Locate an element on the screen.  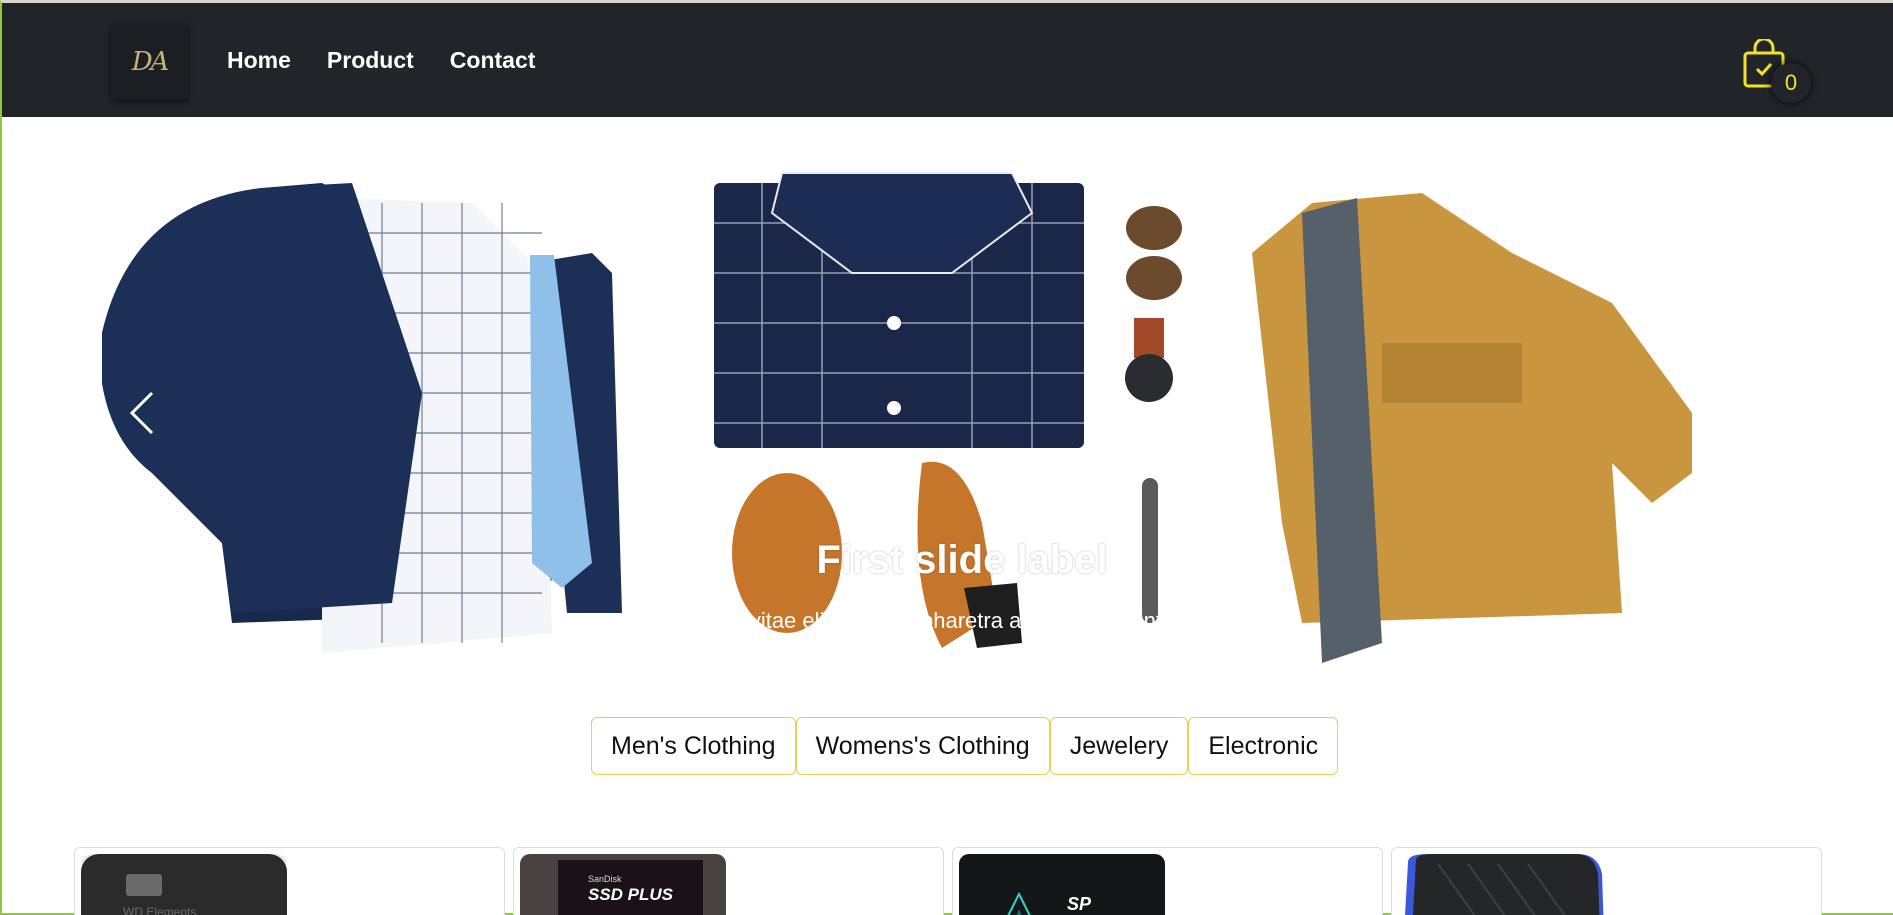
category-jewelery-button: Jewelery is located at coordinates (1119, 746).